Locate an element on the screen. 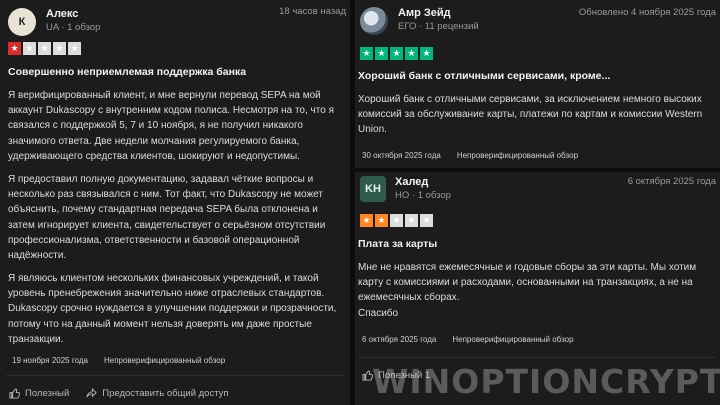 This screenshot has width=720, height=405. review-updated: Обновлено 4 ноября 2025 года is located at coordinates (647, 12).